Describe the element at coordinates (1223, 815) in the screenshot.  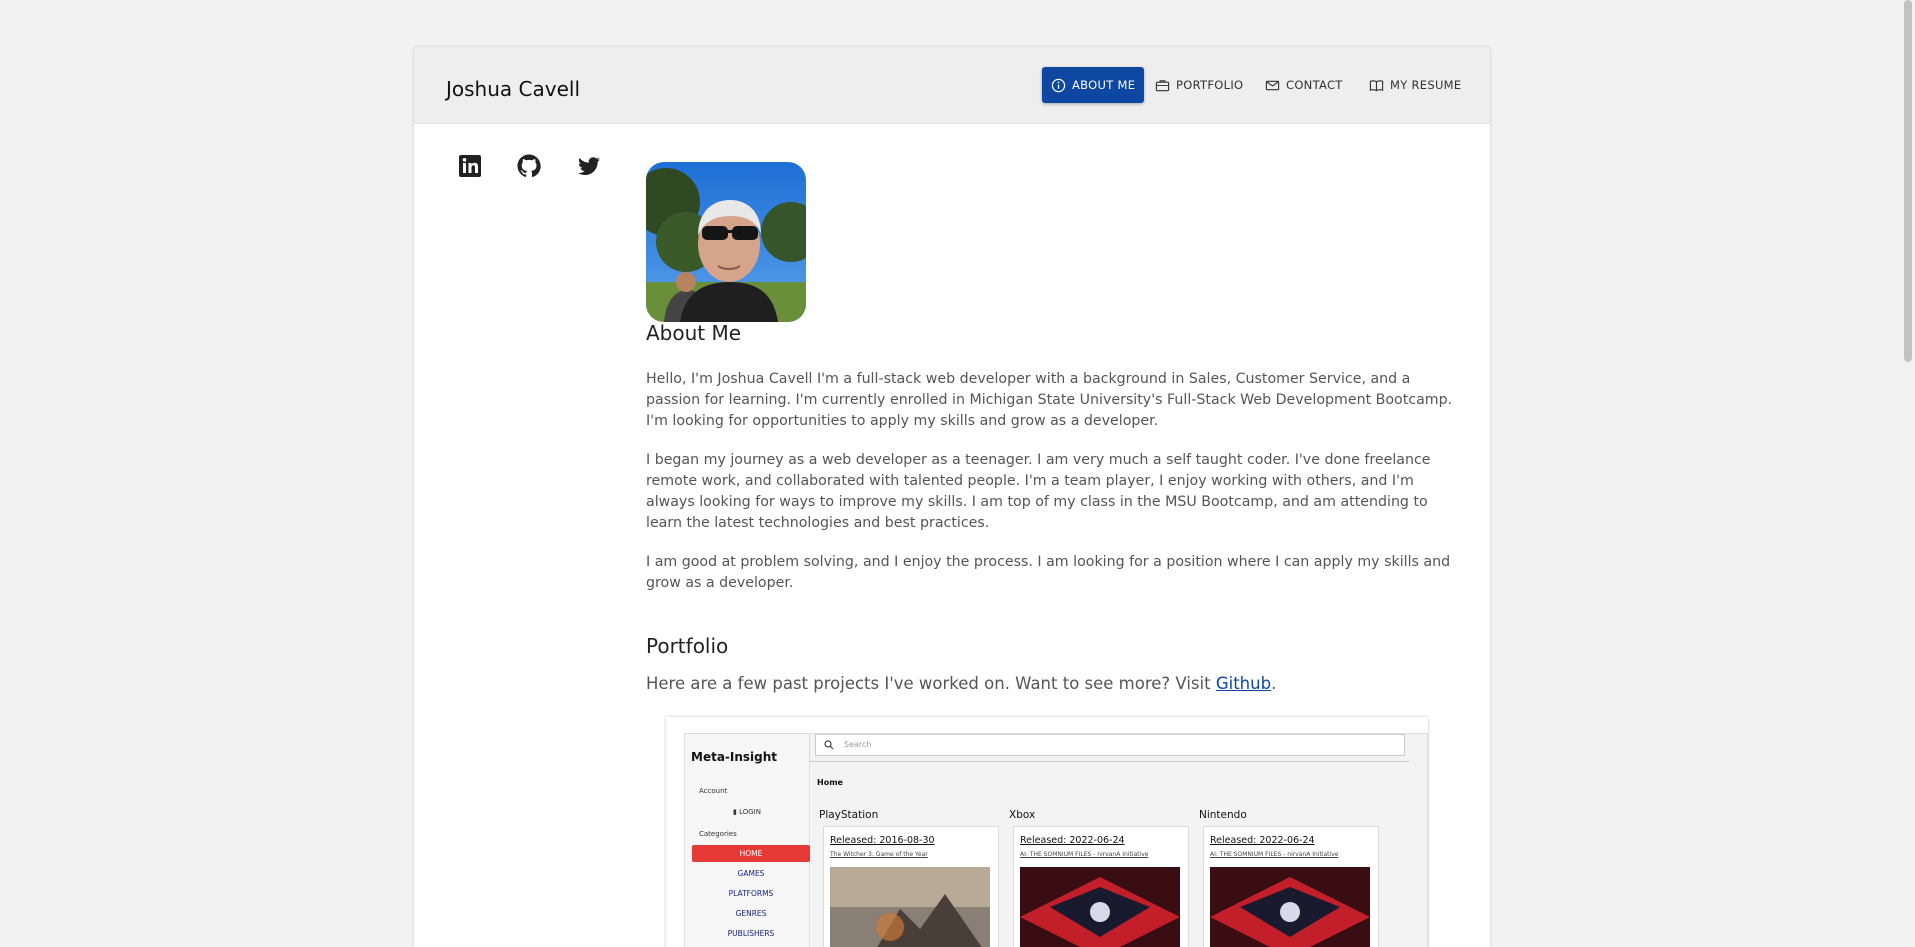
I see `preview-column-title: Nintendo` at that location.